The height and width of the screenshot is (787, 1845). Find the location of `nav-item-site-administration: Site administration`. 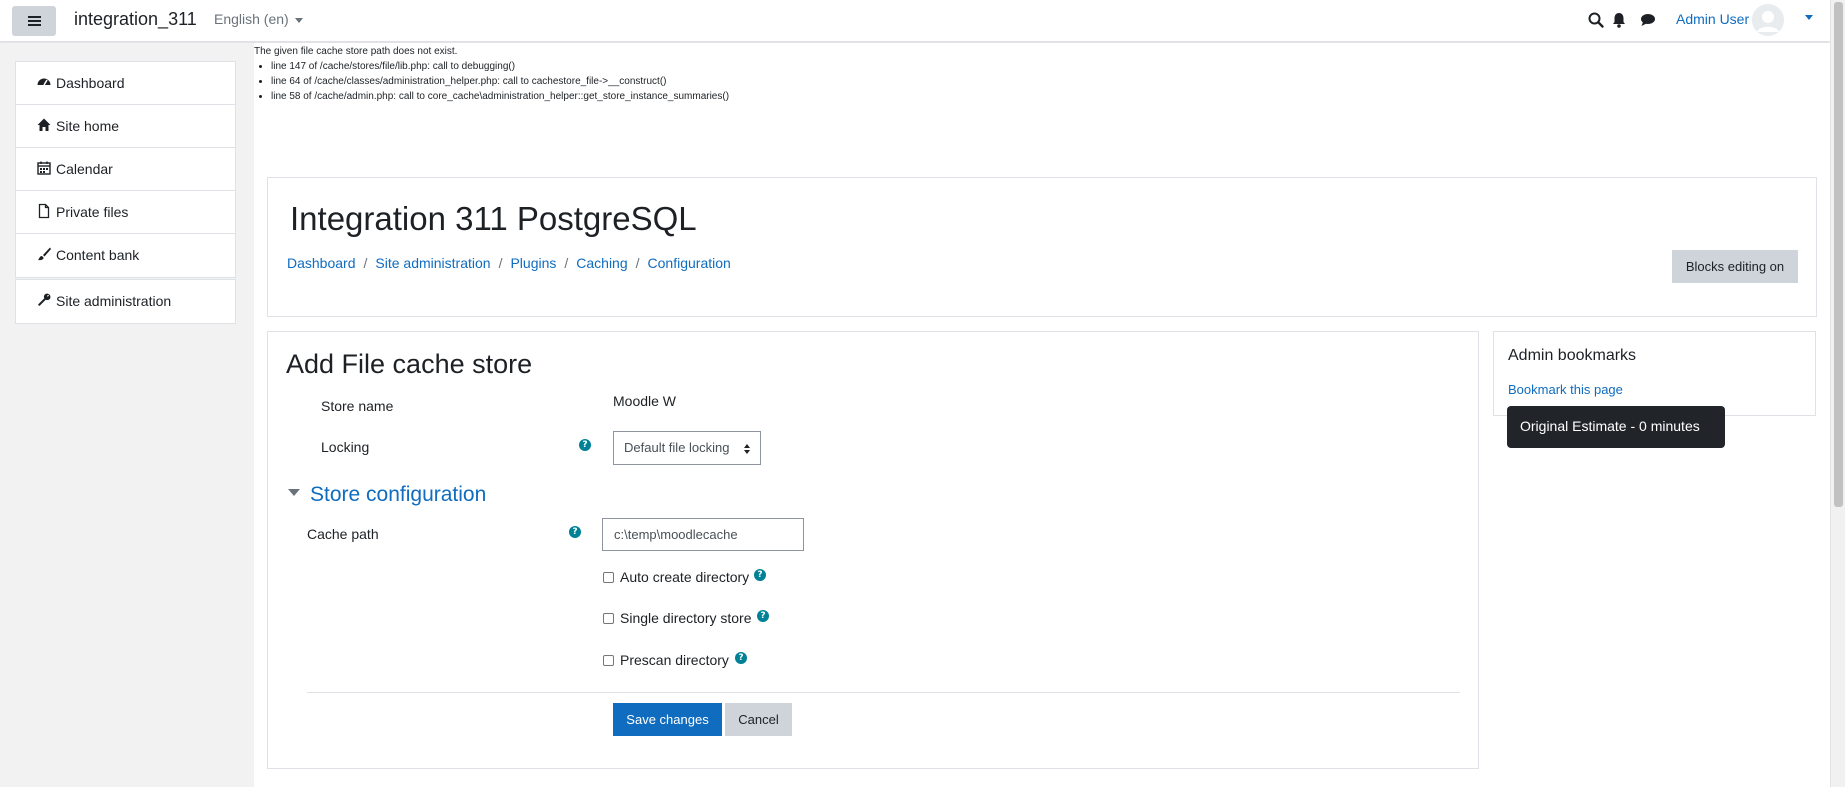

nav-item-site-administration: Site administration is located at coordinates (125, 301).